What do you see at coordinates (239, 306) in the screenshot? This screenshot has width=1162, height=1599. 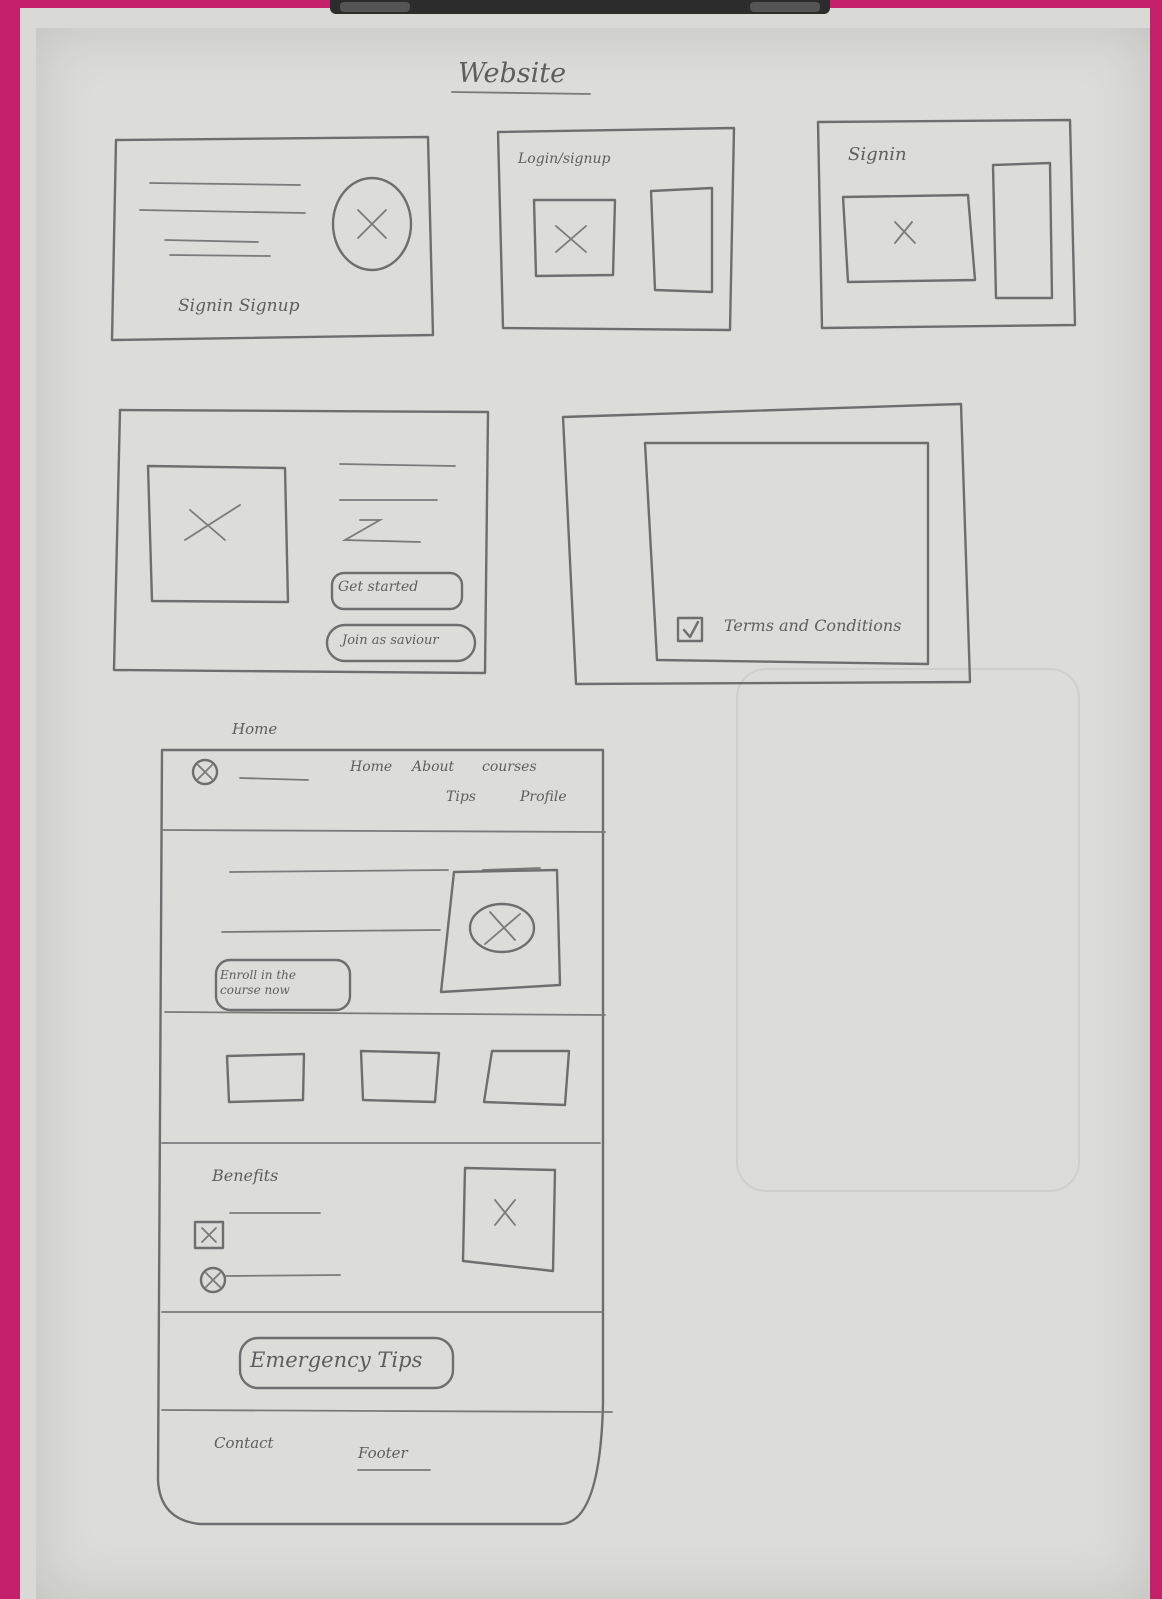 I see `splash-label: Signin Signup` at bounding box center [239, 306].